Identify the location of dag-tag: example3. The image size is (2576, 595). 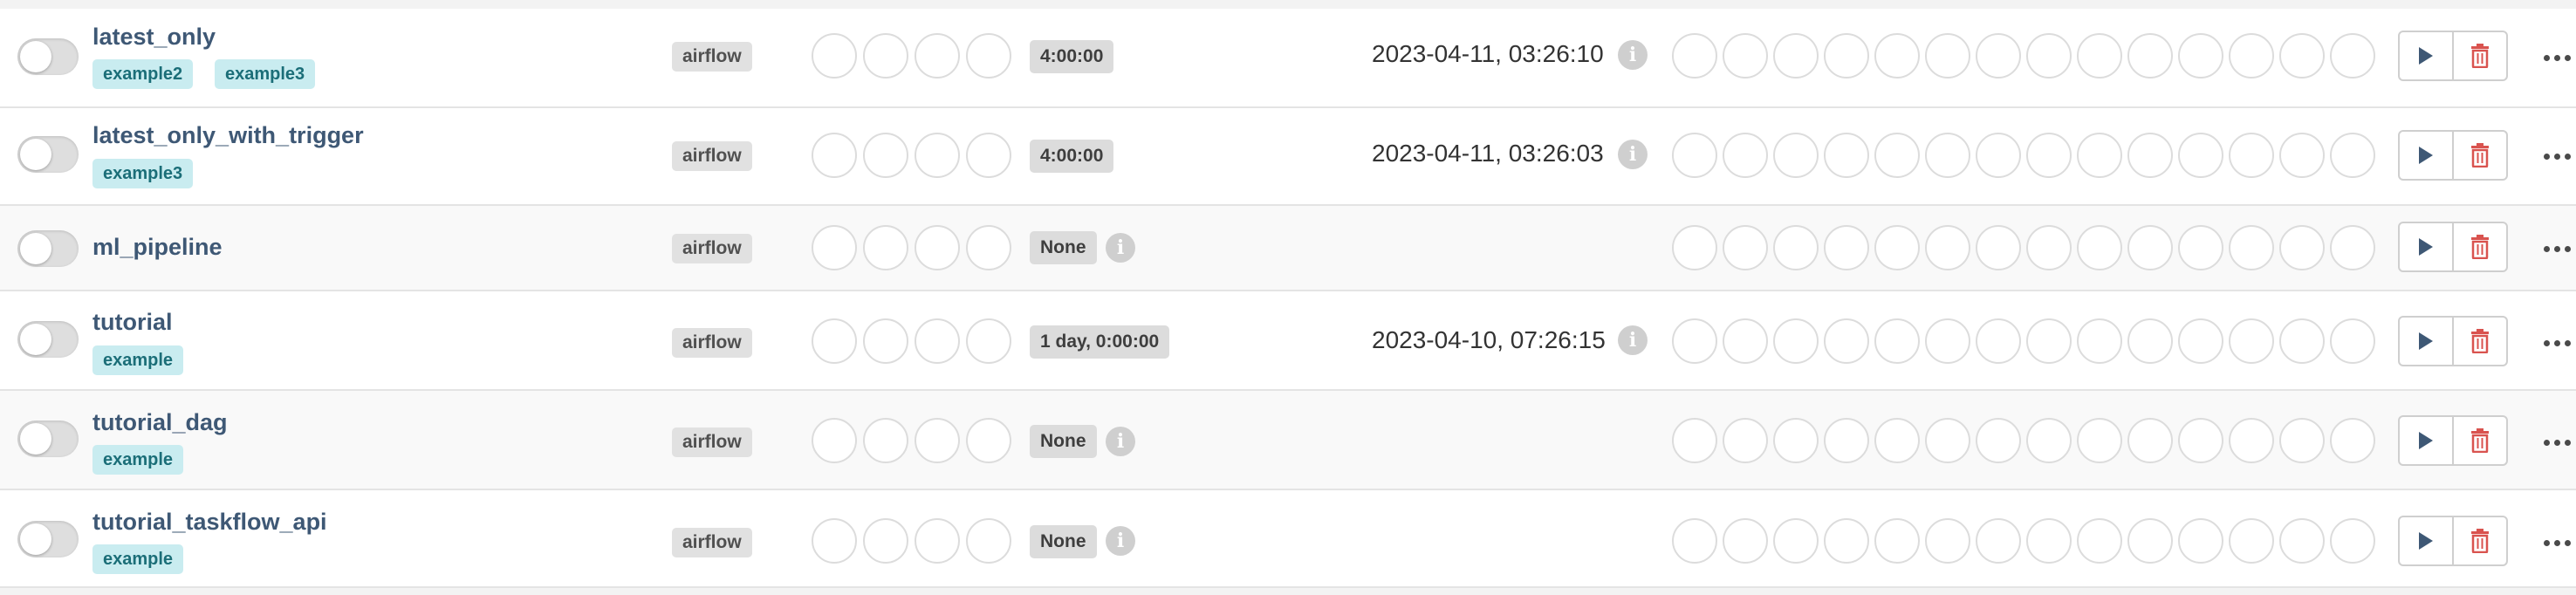
(143, 173).